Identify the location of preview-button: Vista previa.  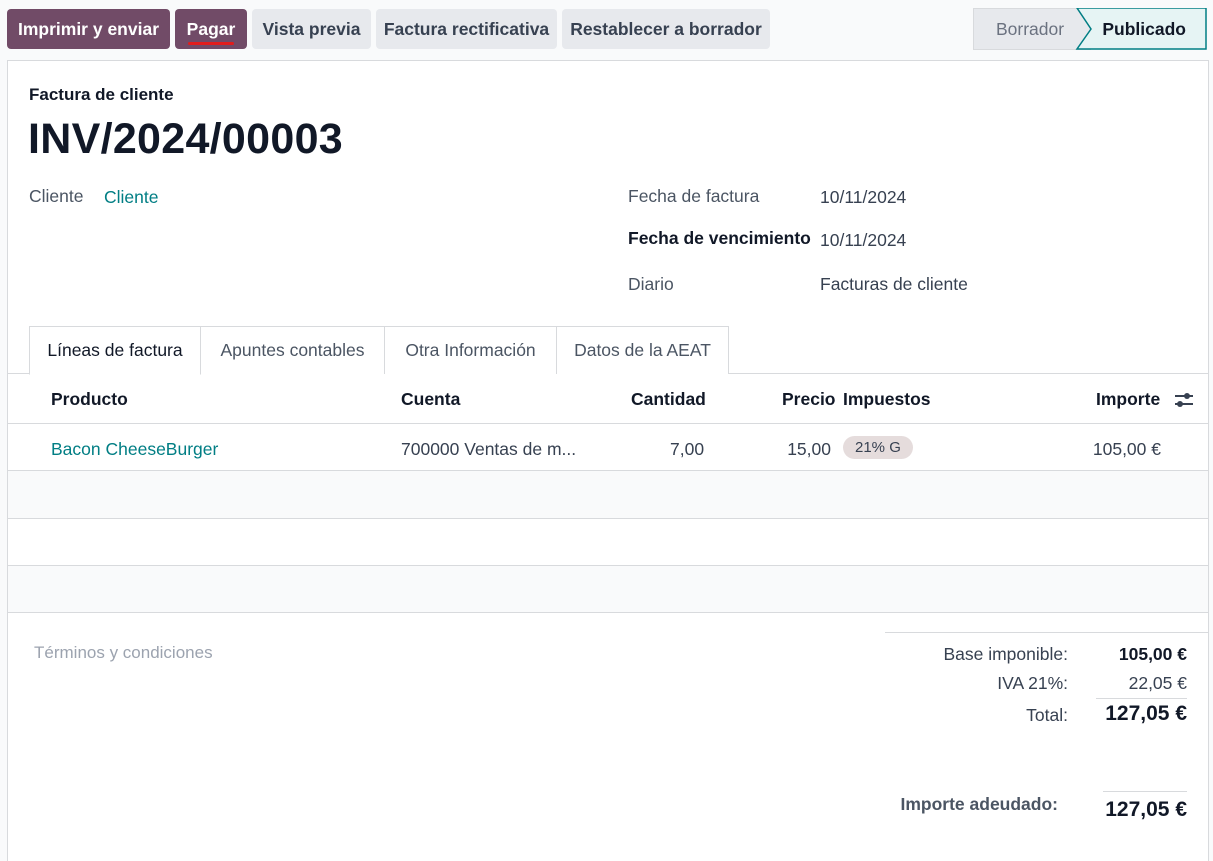
(311, 29).